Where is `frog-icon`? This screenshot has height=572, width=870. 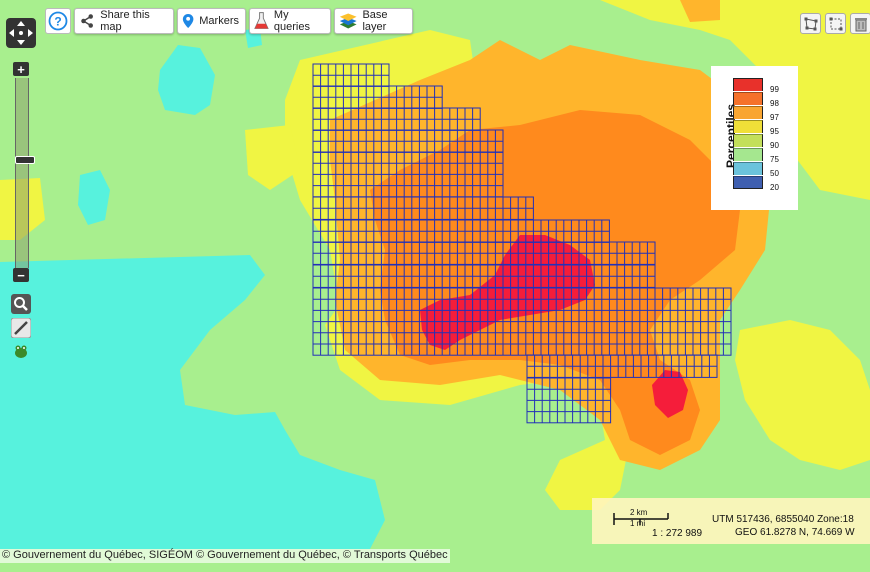
frog-icon is located at coordinates (21, 351).